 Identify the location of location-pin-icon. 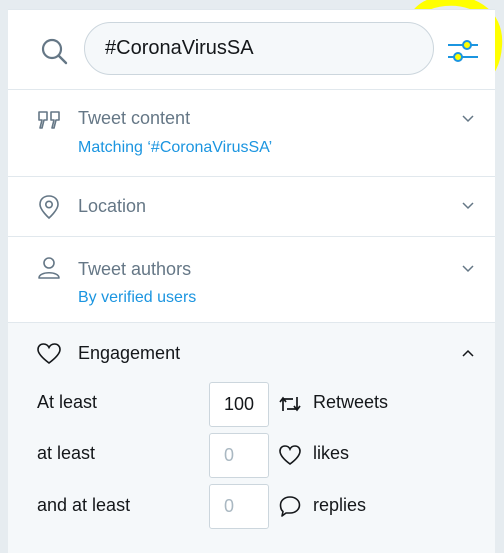
(49, 207).